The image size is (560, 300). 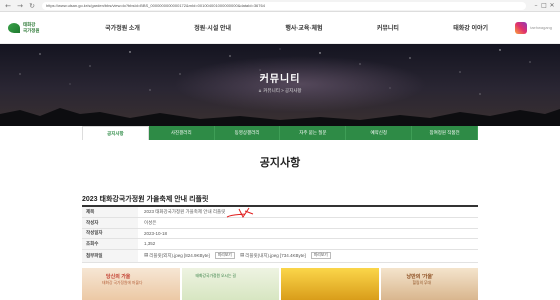 What do you see at coordinates (308, 244) in the screenshot?
I see `field-value: 1,352` at bounding box center [308, 244].